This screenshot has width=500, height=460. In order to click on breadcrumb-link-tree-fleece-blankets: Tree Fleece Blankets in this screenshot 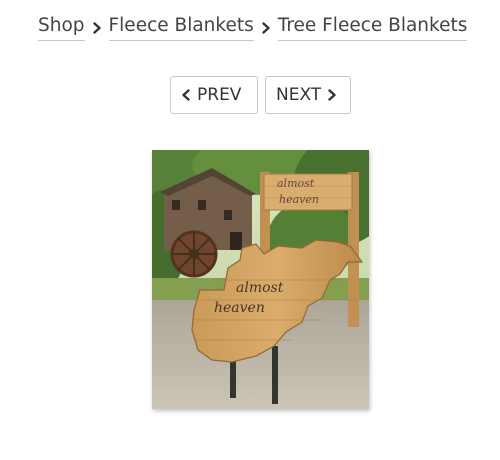, I will do `click(372, 27)`.